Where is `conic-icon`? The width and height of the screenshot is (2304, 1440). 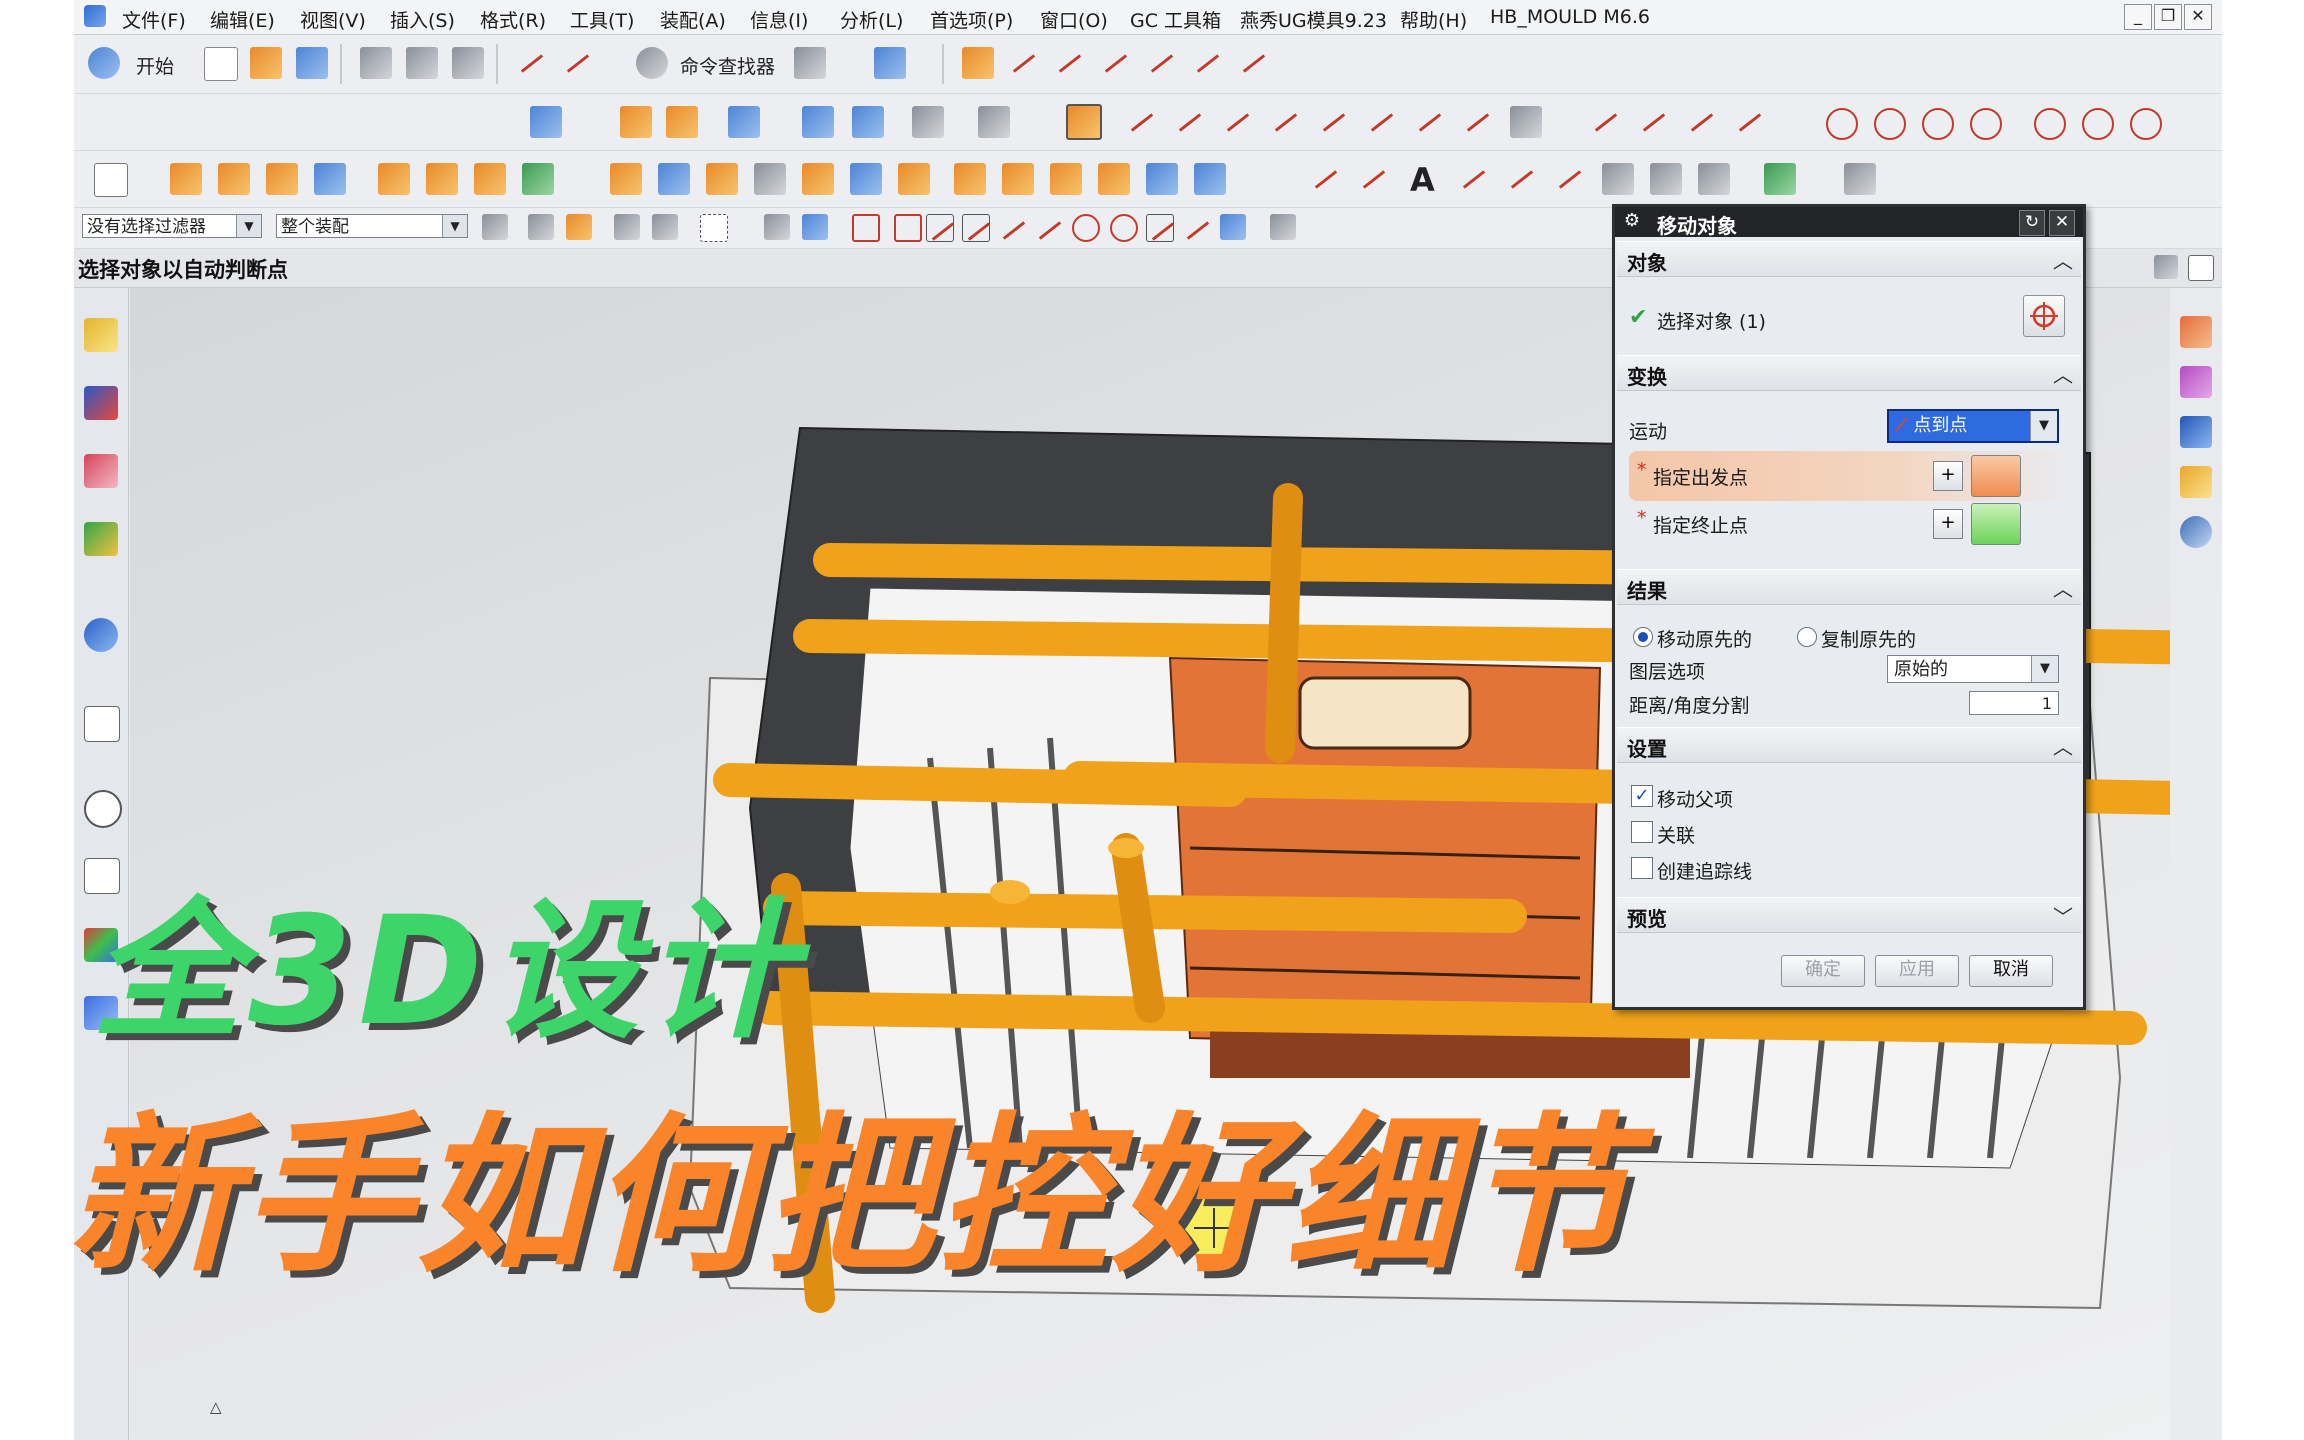 conic-icon is located at coordinates (1430, 122).